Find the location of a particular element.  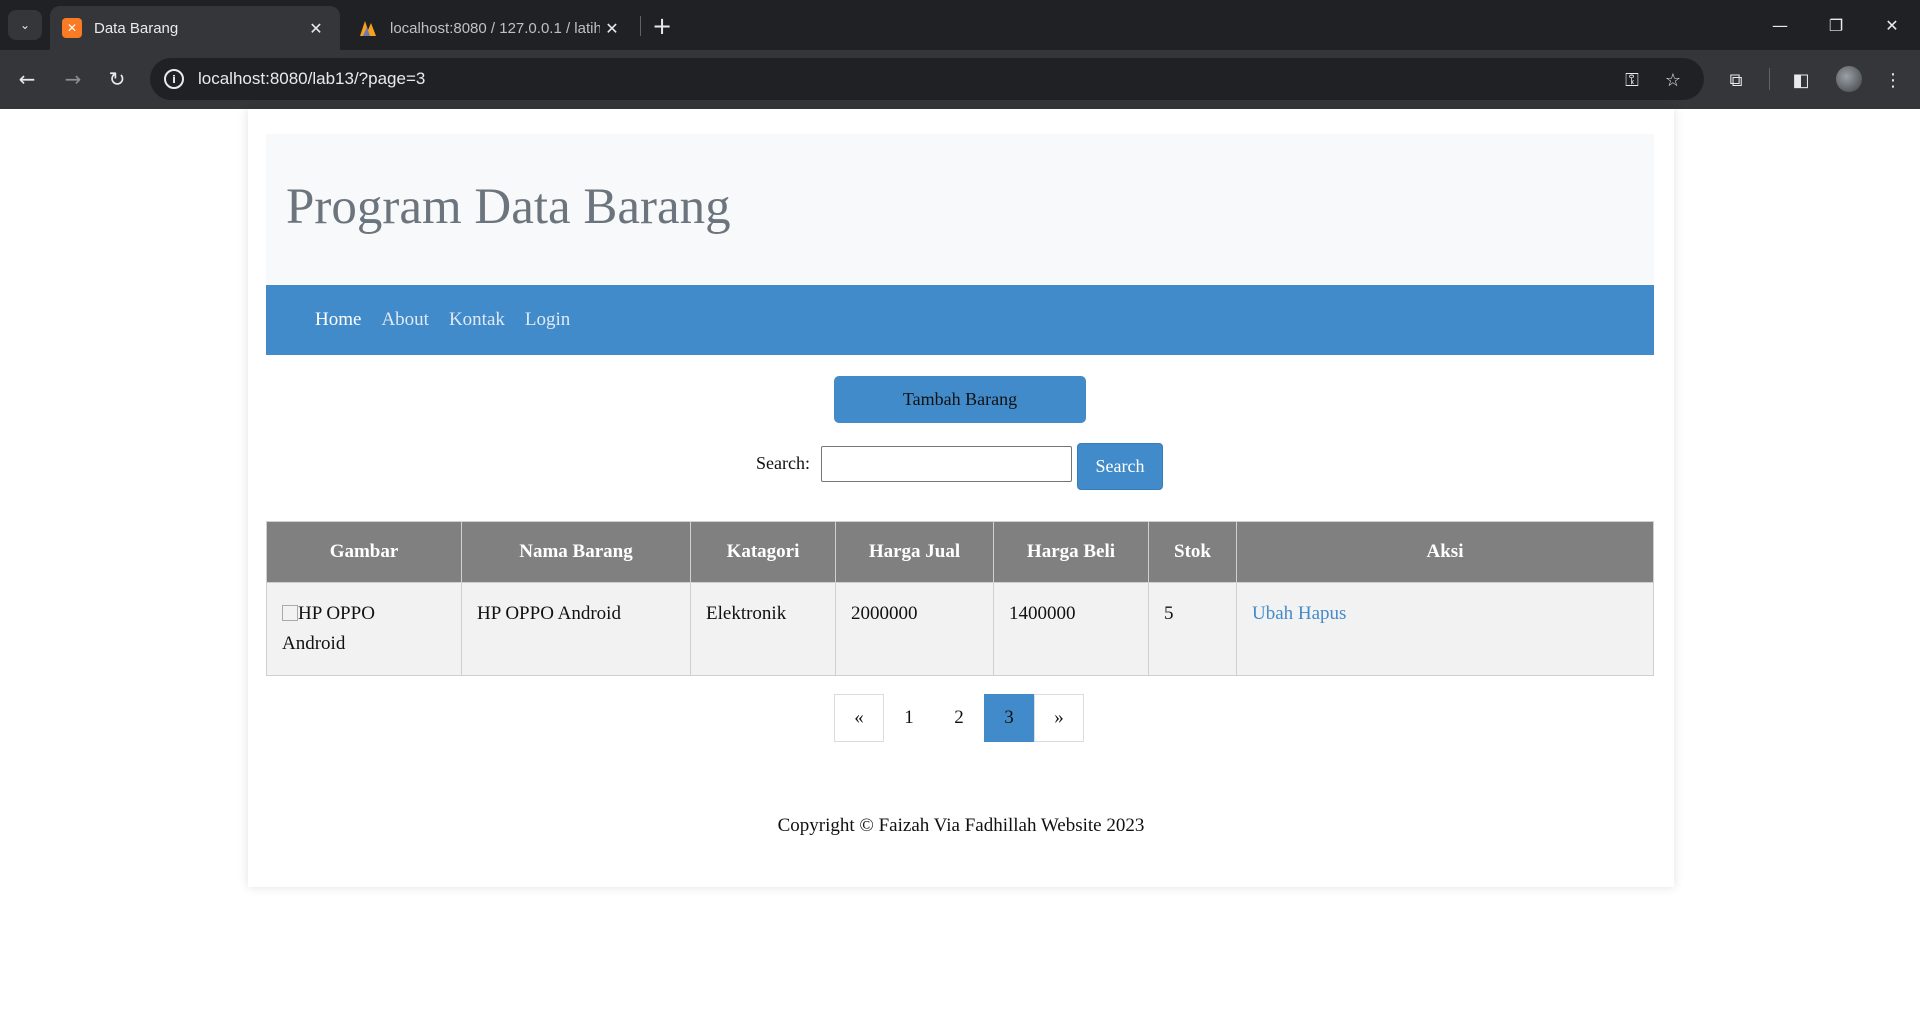

extensions-icon: ⧉ is located at coordinates (1736, 80).